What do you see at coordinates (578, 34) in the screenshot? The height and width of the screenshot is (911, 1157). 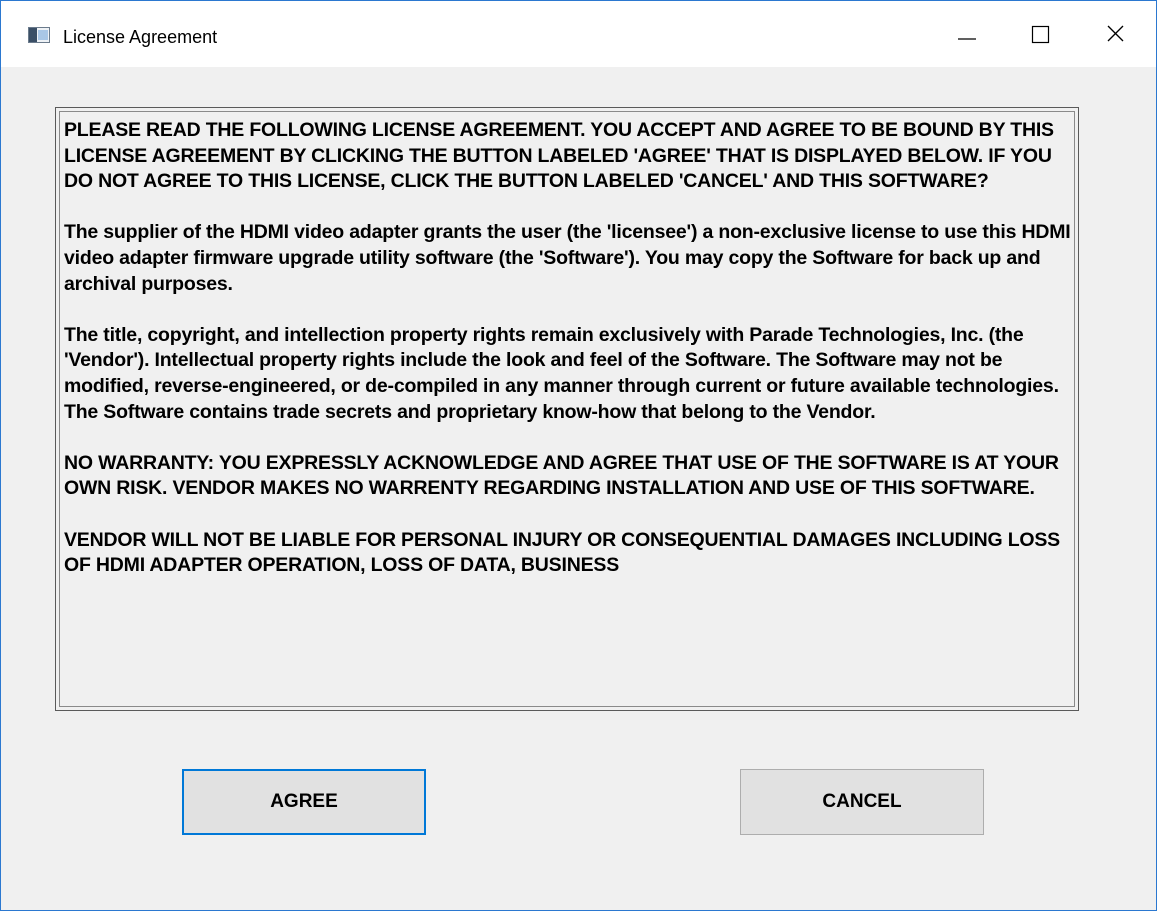 I see `title-bar: License Agreement` at bounding box center [578, 34].